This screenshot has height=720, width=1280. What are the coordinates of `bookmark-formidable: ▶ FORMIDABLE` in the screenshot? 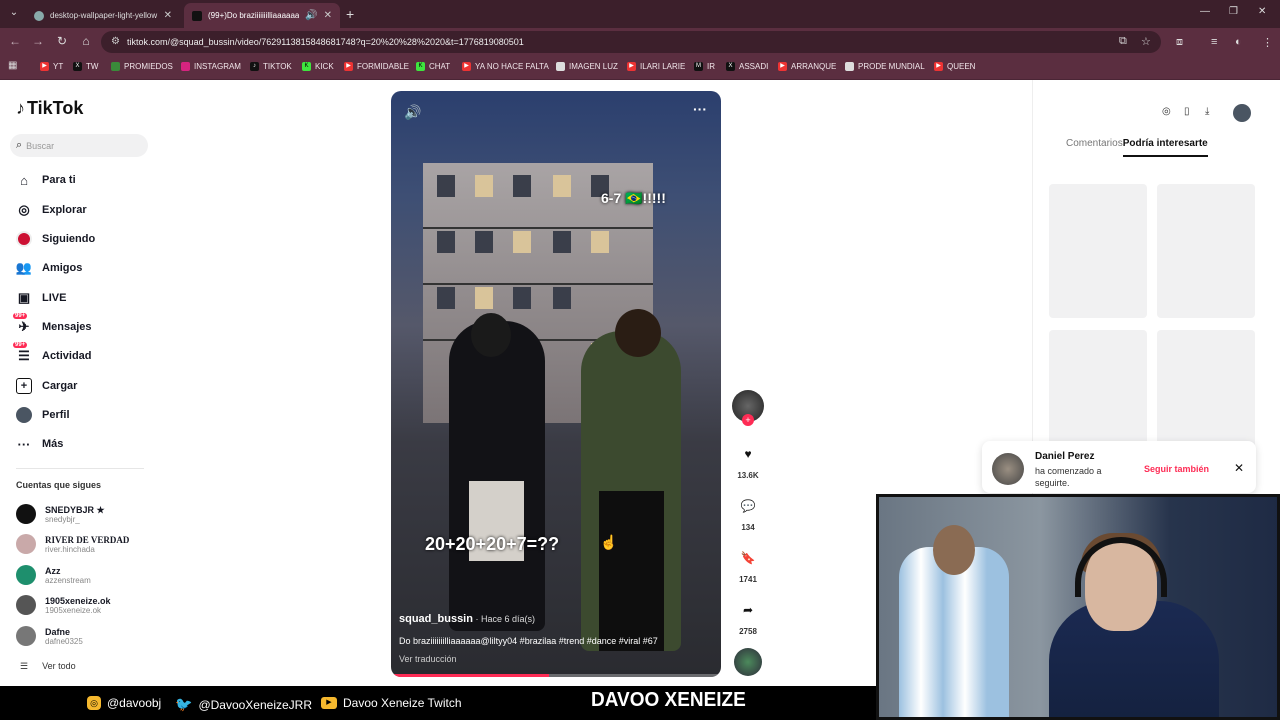 It's located at (376, 66).